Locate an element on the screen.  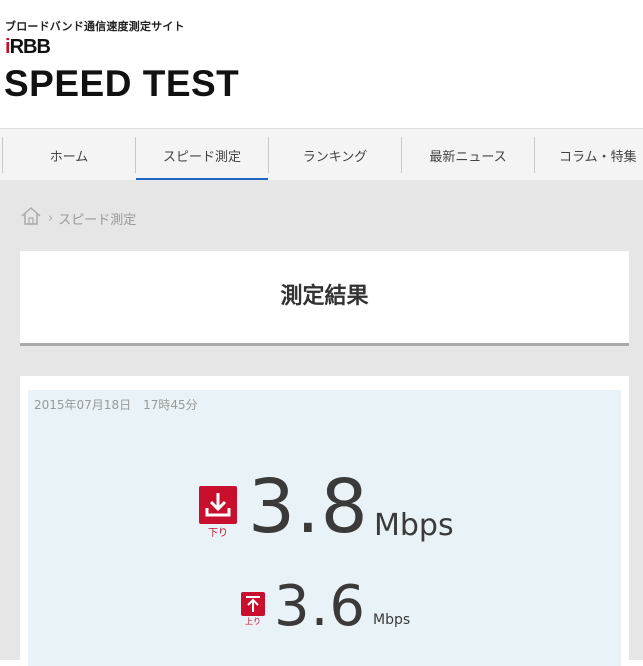
nav-item-news: 最新ニュース is located at coordinates (468, 155).